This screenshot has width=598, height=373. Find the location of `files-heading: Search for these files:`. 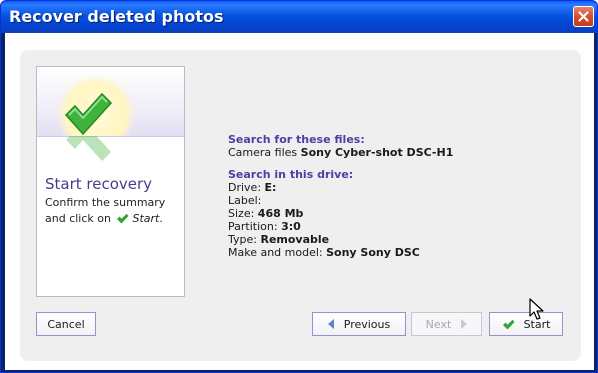

files-heading: Search for these files: is located at coordinates (296, 139).